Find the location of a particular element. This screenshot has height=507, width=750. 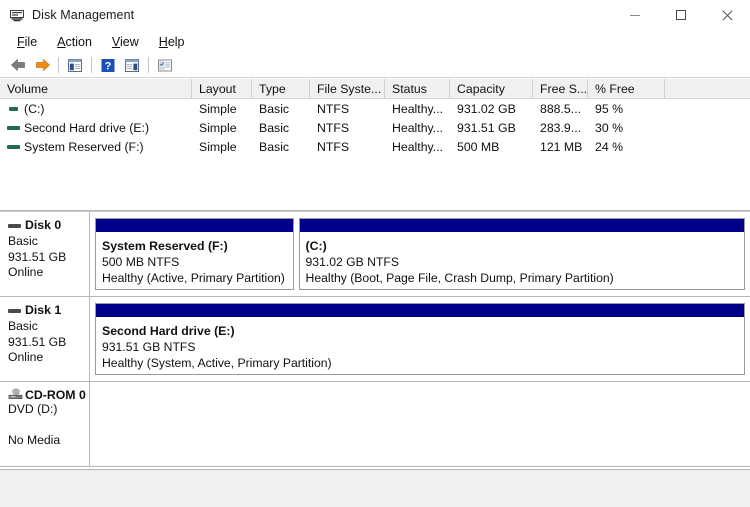

close-button is located at coordinates (727, 15).